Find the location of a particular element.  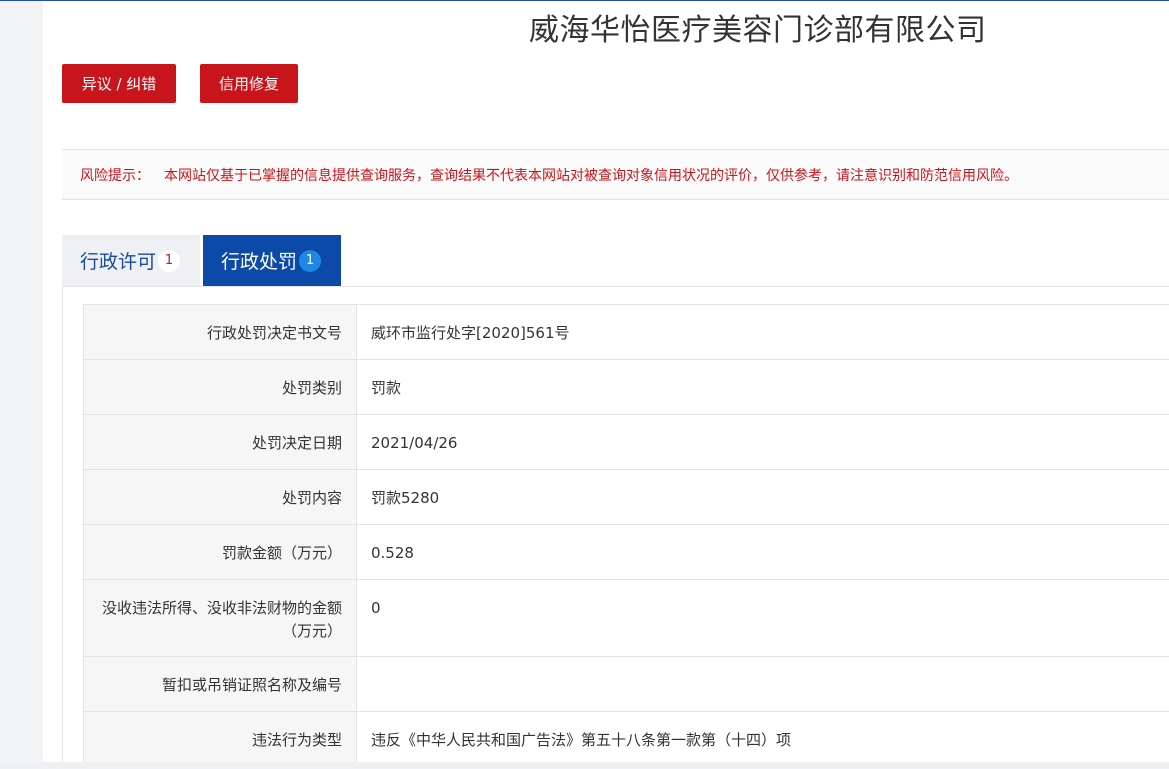

field-value: 违反《中华人民共和国广告法》第五十八条第一款第（十四）项 is located at coordinates (762, 736).